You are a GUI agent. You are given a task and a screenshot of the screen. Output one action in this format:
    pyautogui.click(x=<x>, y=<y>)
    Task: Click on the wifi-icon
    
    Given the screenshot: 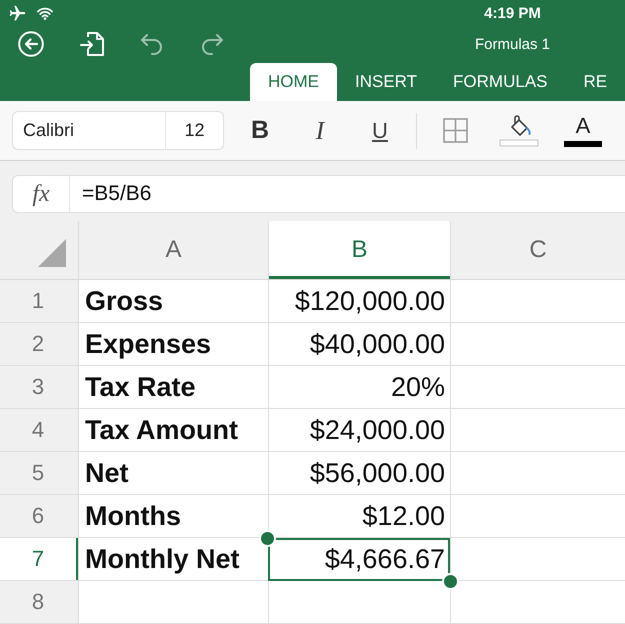 What is the action you would take?
    pyautogui.click(x=45, y=13)
    